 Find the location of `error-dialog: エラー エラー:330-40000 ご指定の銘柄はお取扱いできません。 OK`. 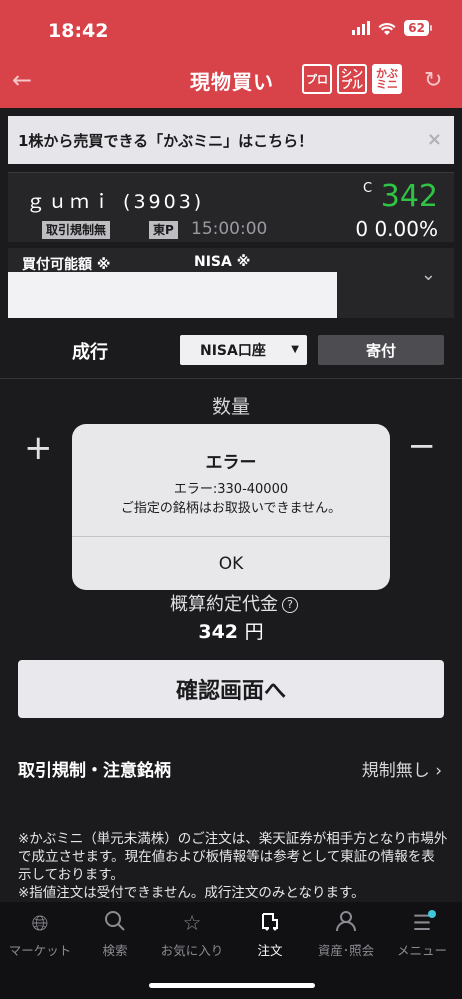

error-dialog: エラー エラー:330-40000 ご指定の銘柄はお取扱いできません。 OK is located at coordinates (231, 507).